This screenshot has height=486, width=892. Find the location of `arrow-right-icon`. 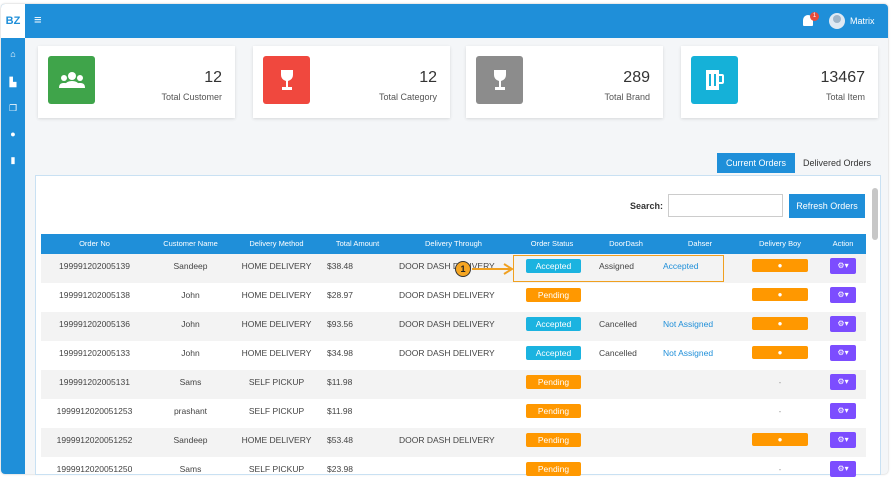

arrow-right-icon is located at coordinates (493, 269).